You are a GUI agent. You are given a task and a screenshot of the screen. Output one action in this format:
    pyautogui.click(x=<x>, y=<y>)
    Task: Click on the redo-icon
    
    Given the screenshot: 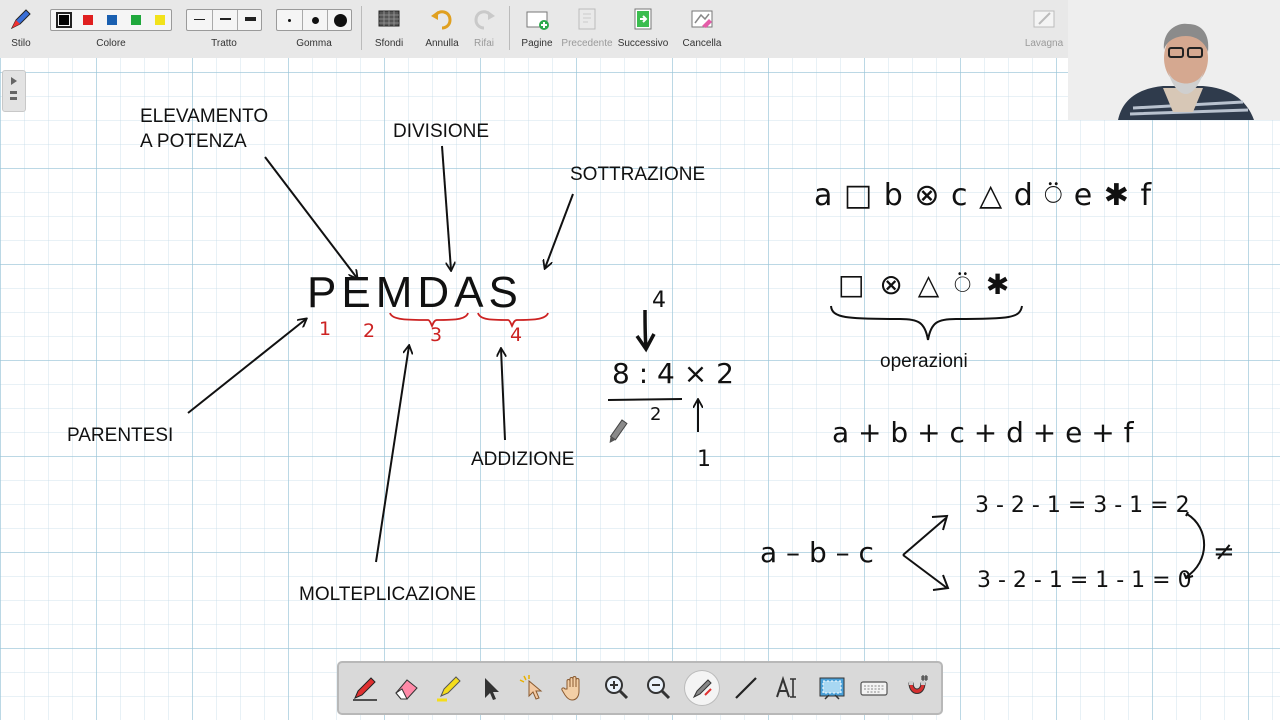 What is the action you would take?
    pyautogui.click(x=484, y=20)
    